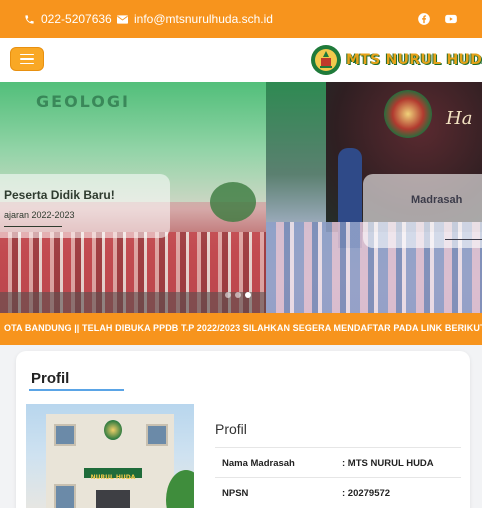 The width and height of the screenshot is (482, 508). I want to click on building-sign: NURUL HUDA, so click(113, 474).